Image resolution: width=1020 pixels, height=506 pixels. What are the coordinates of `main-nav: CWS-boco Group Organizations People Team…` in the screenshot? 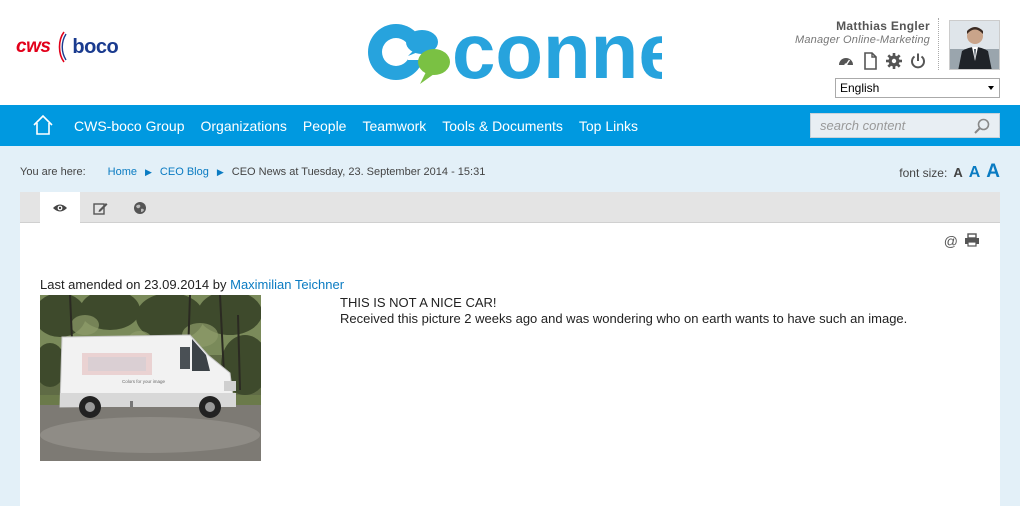 It's located at (510, 125).